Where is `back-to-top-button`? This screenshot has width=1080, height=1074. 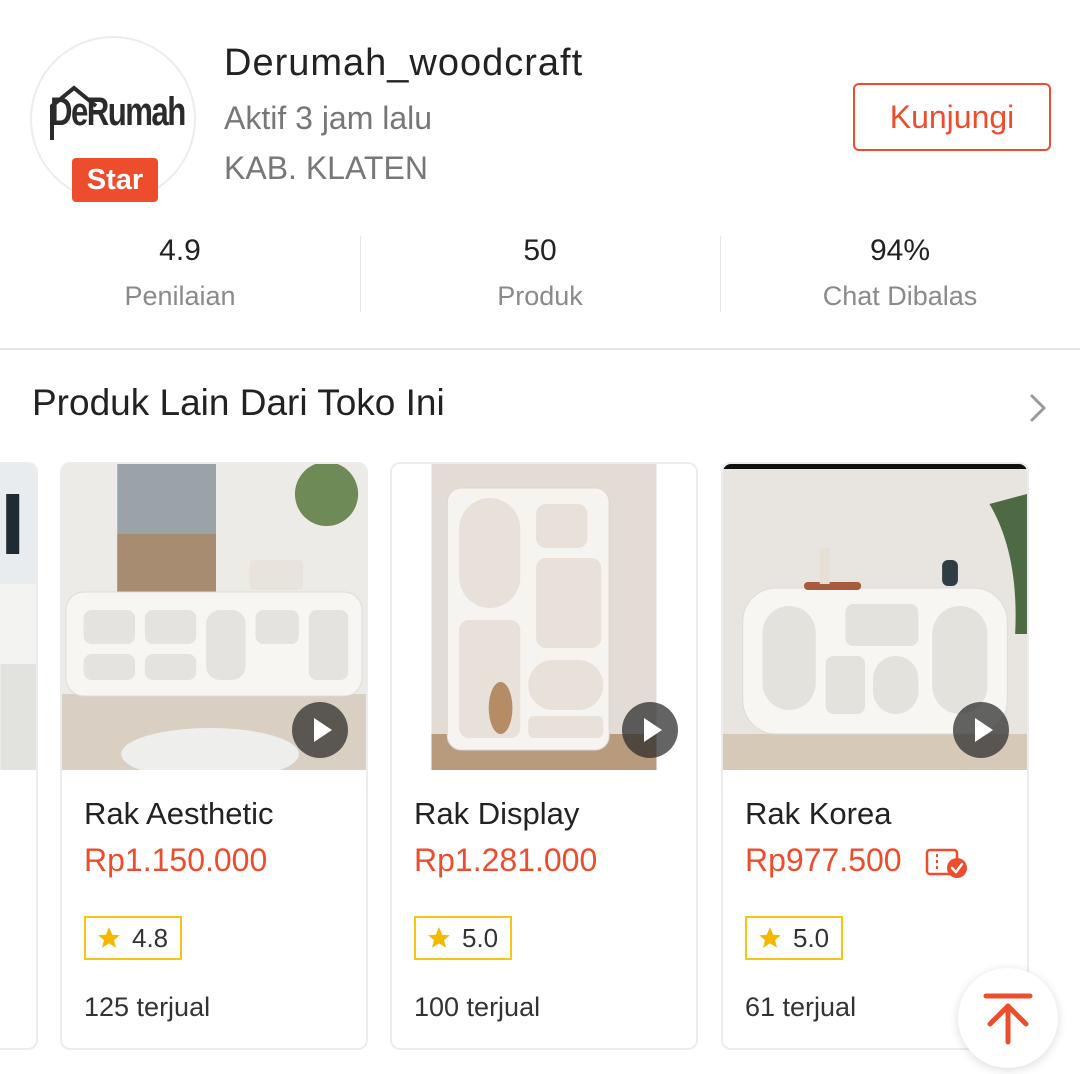
back-to-top-button is located at coordinates (1008, 1018).